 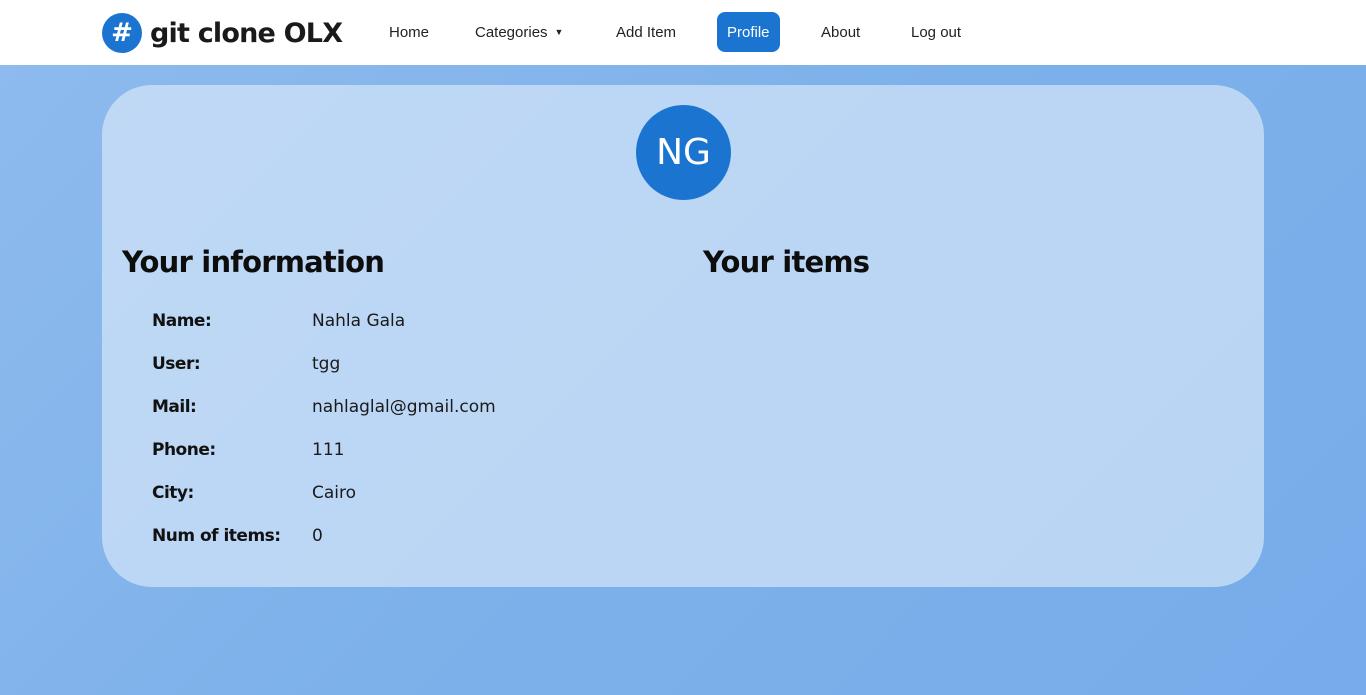 What do you see at coordinates (216, 536) in the screenshot?
I see `info-label: Num of items:` at bounding box center [216, 536].